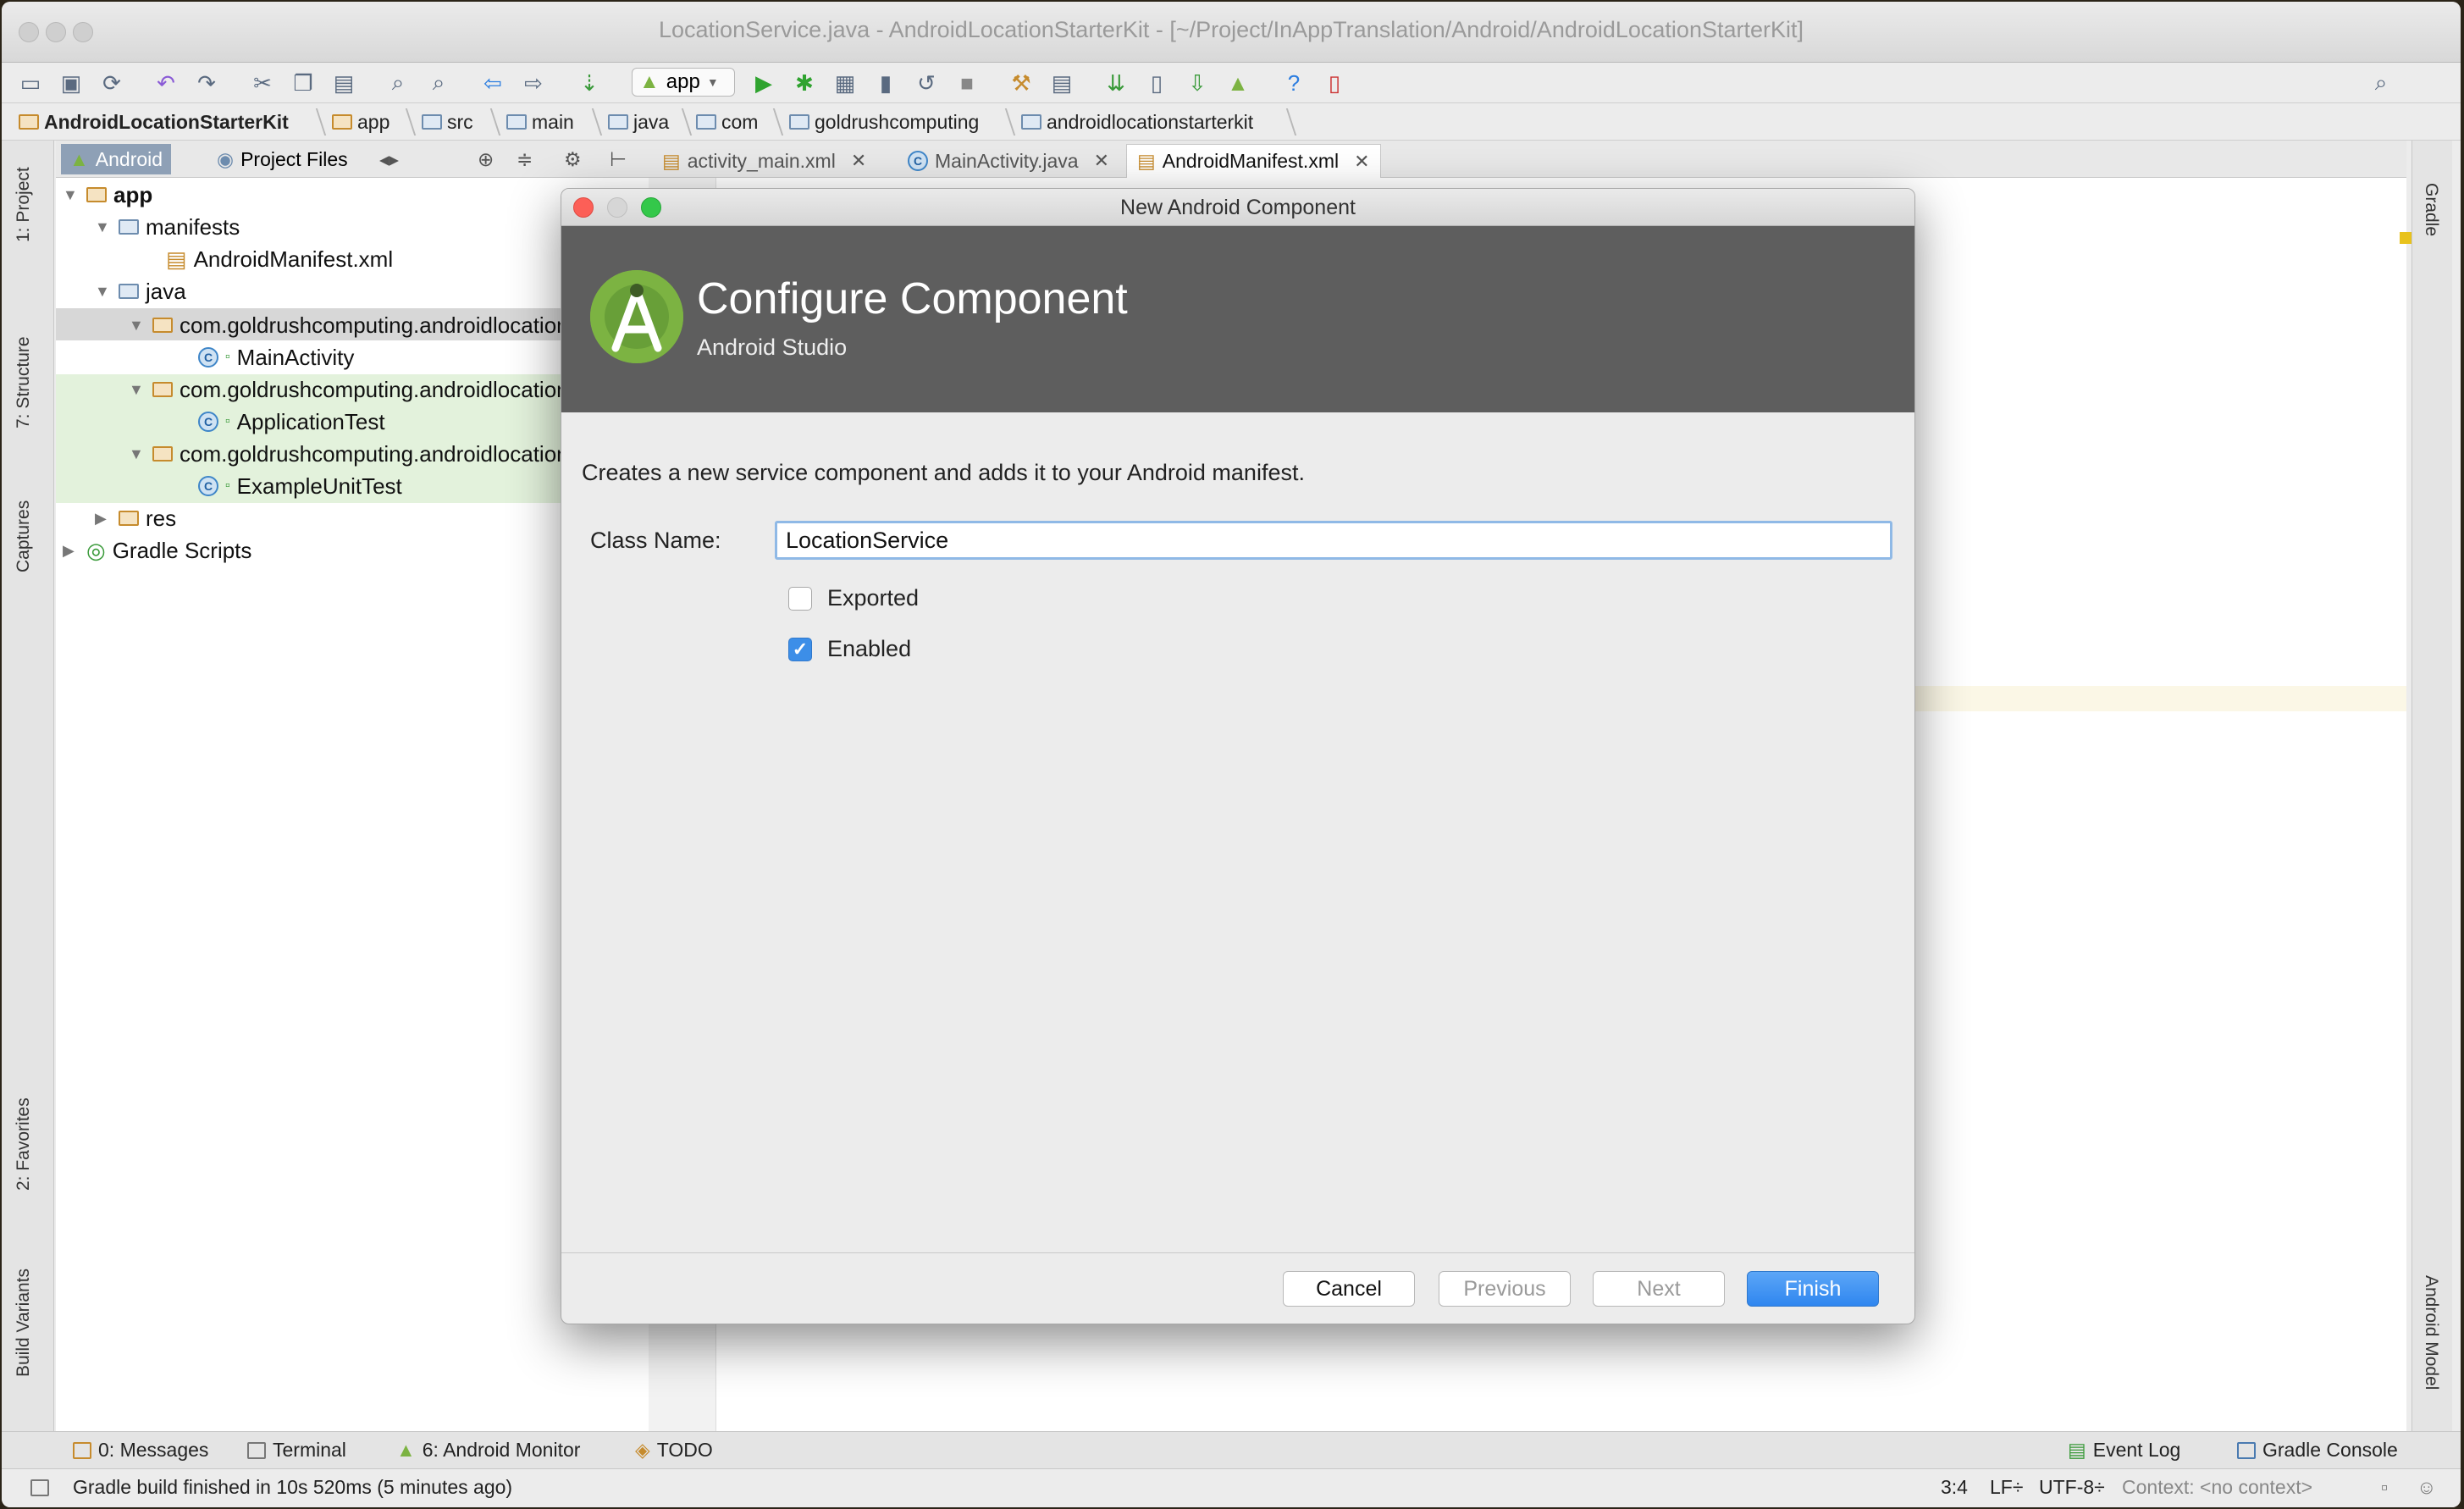 Image resolution: width=2464 pixels, height=1509 pixels. I want to click on breadcrumb-item-androidlocationstarterkit: androidlocationstarterkit, so click(1137, 121).